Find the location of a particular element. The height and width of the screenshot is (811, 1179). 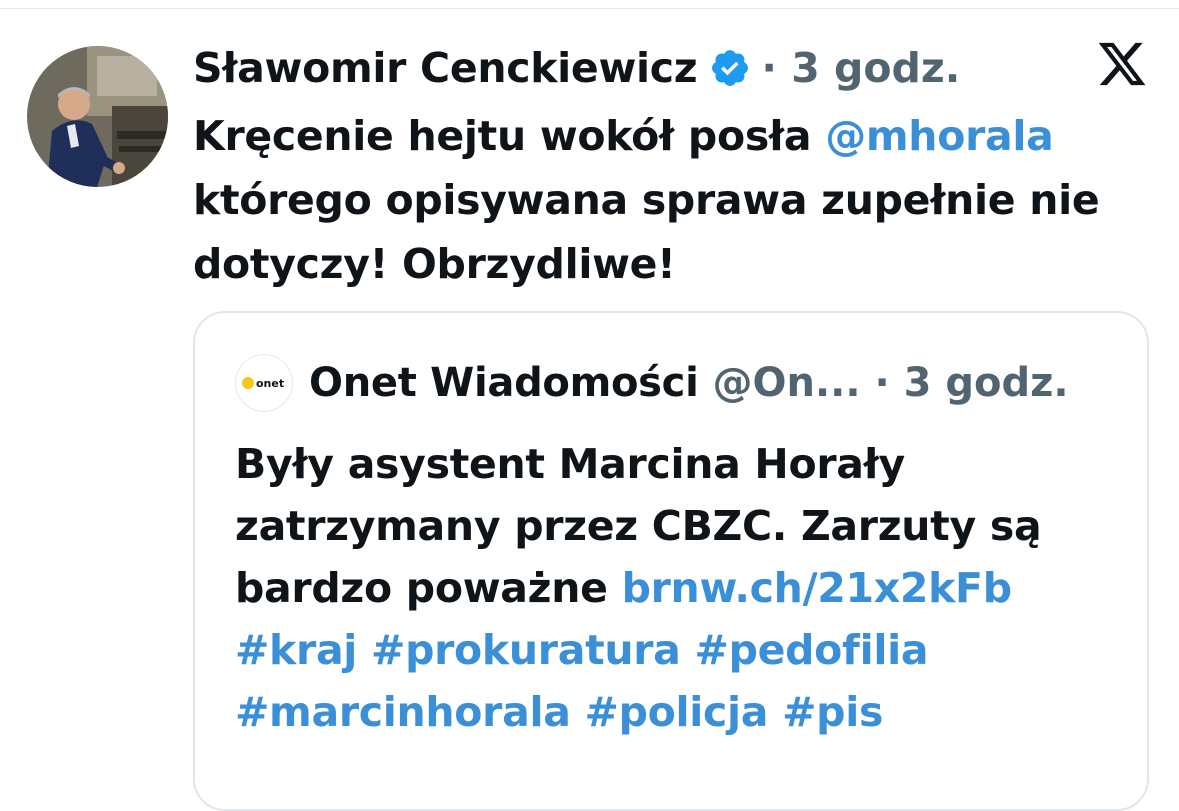

quoted-url-link: brnw.ch/21x2kFb is located at coordinates (817, 588).